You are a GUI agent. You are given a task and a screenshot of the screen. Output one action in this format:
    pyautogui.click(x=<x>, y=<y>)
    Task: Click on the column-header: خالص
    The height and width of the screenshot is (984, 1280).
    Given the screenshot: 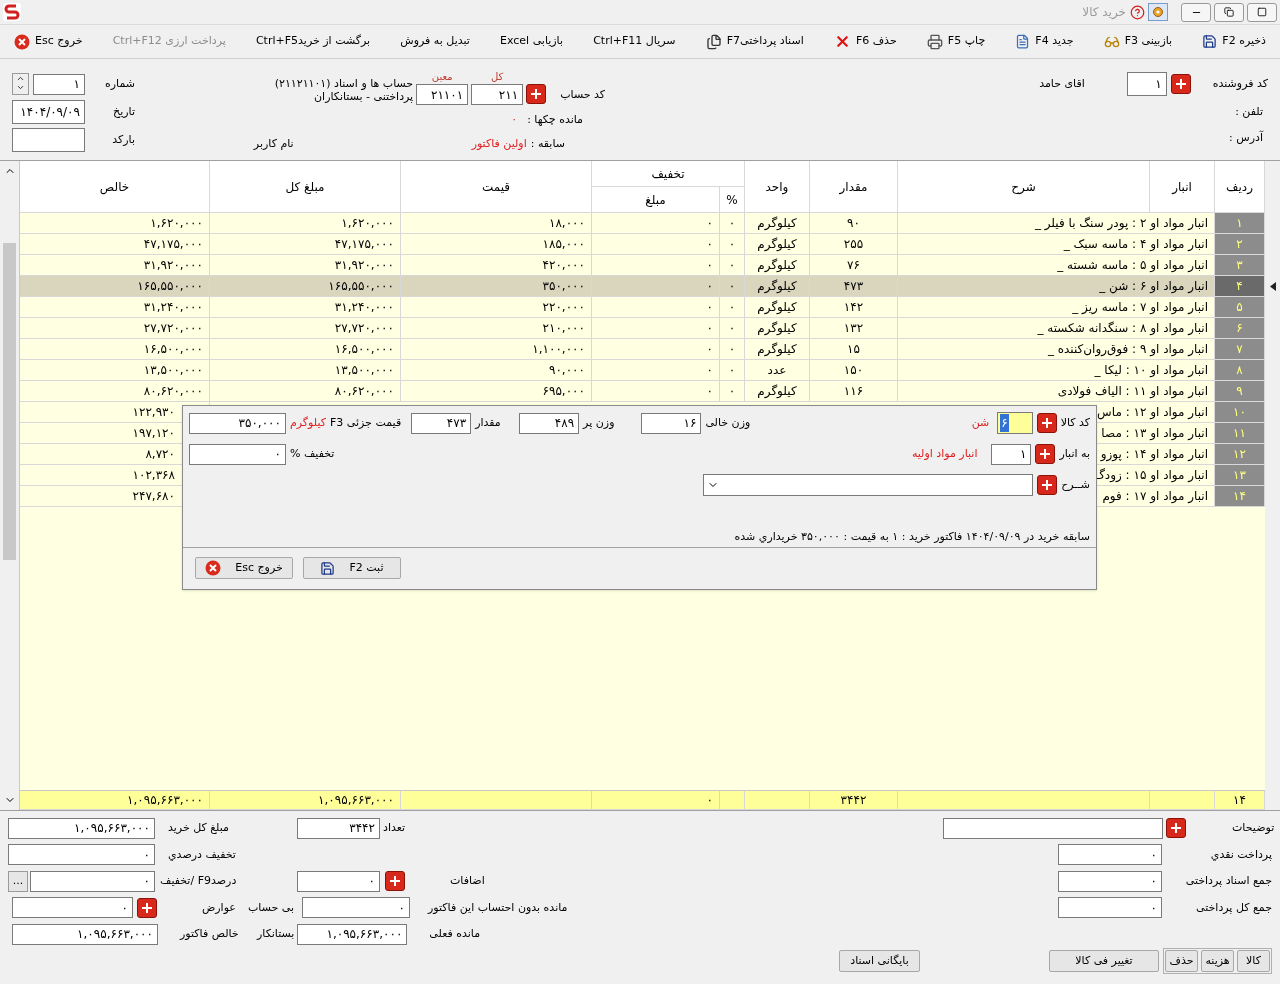 What is the action you would take?
    pyautogui.click(x=115, y=187)
    